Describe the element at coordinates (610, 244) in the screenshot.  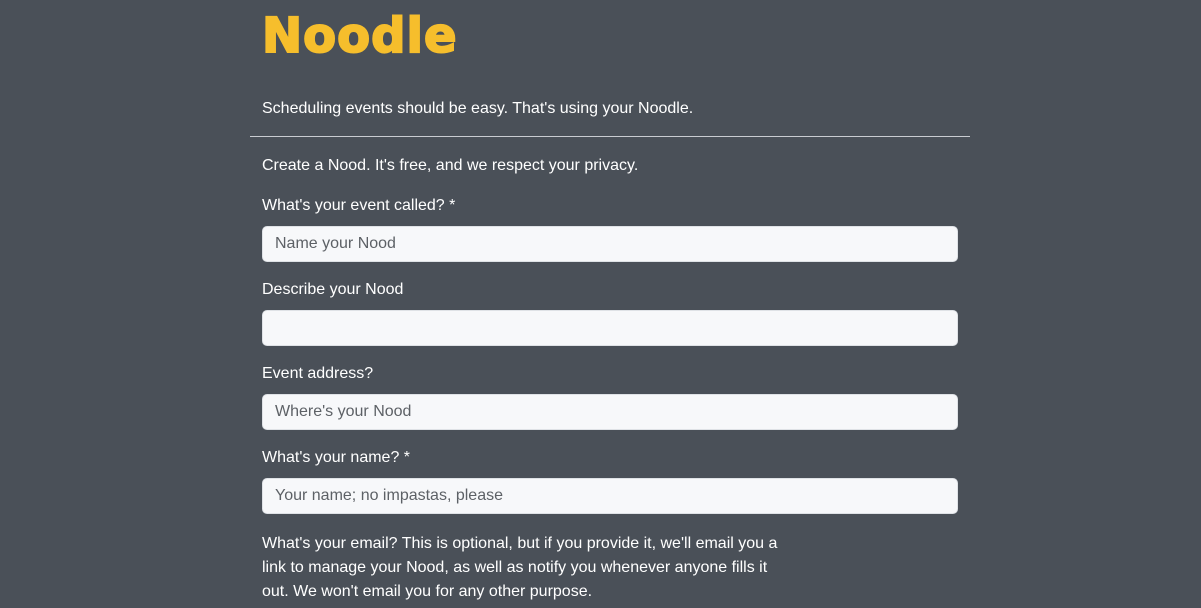
I see `event-name-input` at that location.